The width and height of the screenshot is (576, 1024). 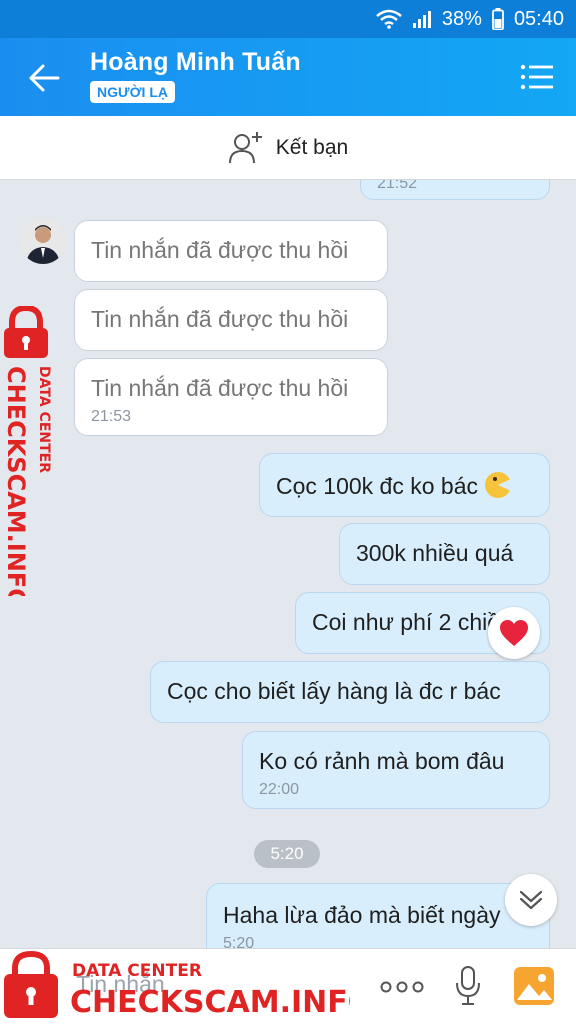 I want to click on message-text: Cọc cho biết lấy hàng là đc r bác, so click(x=334, y=691).